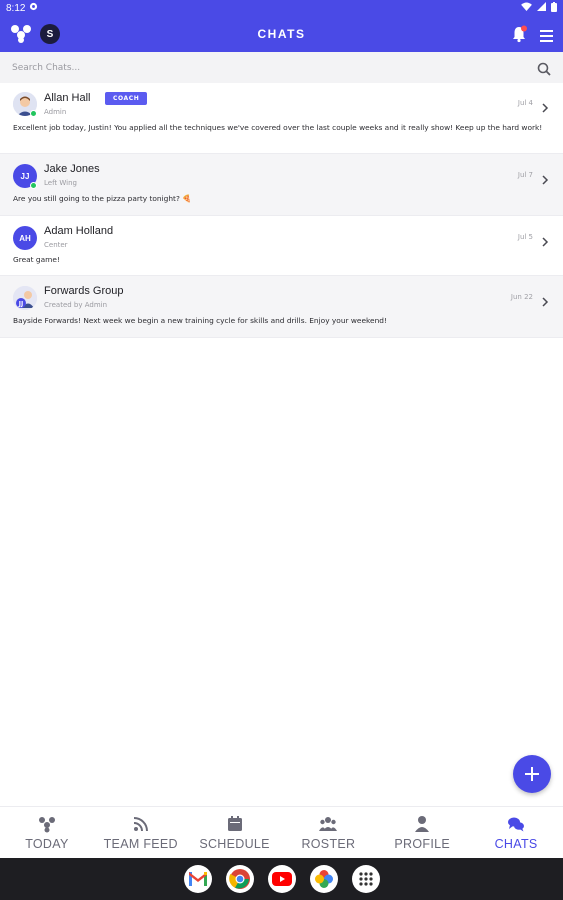  Describe the element at coordinates (36, 259) in the screenshot. I see `chat-message-preview: Great game!` at that location.